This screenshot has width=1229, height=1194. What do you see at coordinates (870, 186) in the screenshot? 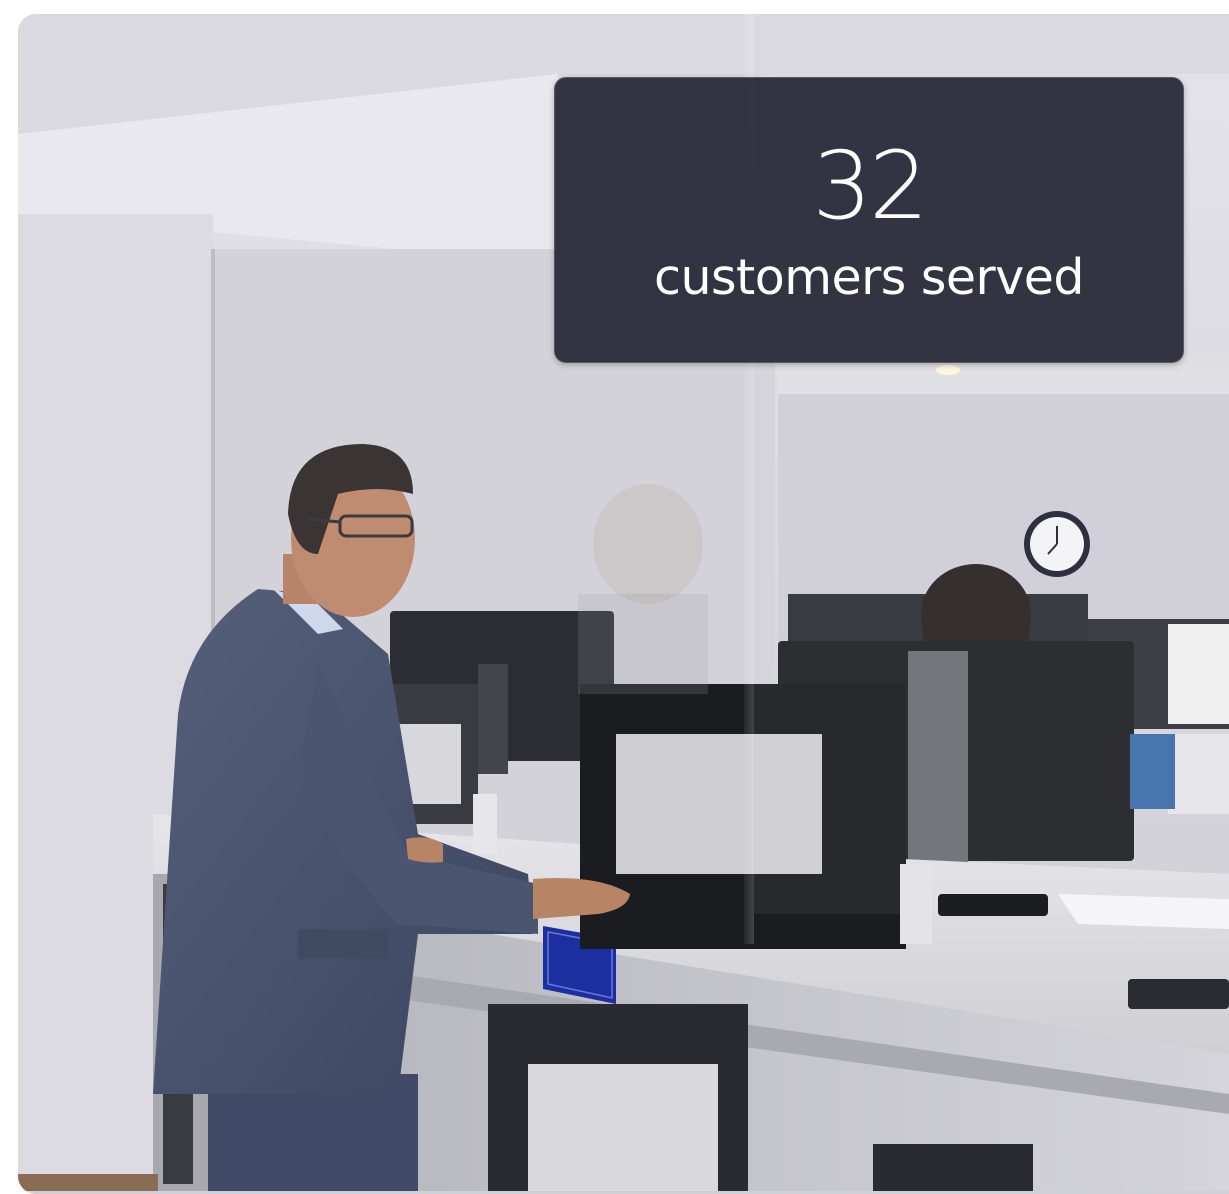
I see `customers-served-count: 32` at bounding box center [870, 186].